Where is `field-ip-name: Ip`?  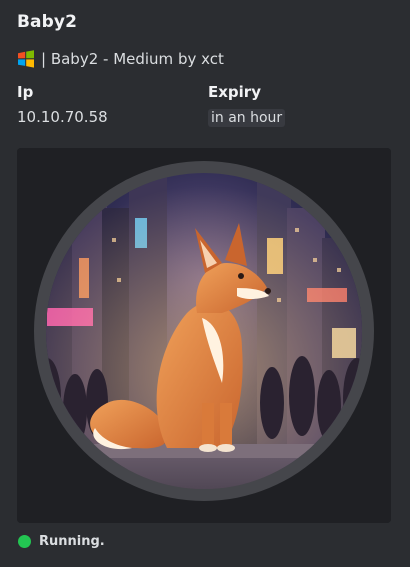
field-ip-name: Ip is located at coordinates (25, 92).